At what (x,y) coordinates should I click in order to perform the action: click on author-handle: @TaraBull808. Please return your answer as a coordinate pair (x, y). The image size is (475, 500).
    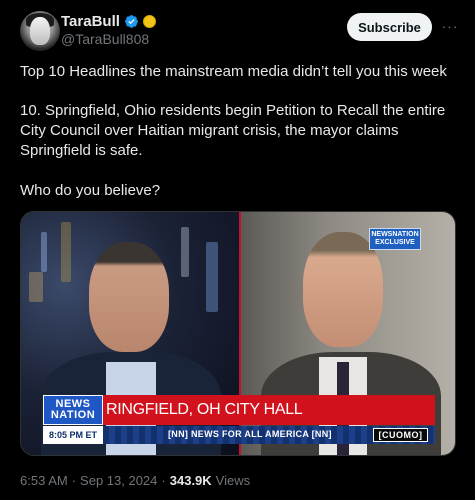
    Looking at the image, I should click on (105, 39).